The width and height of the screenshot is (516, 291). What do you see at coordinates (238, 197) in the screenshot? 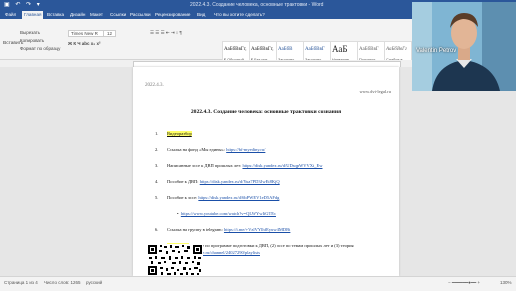
I see `manual-essay-link: https://disk.yandex.ru/d/6bPWEV1eD5AFdg` at bounding box center [238, 197].